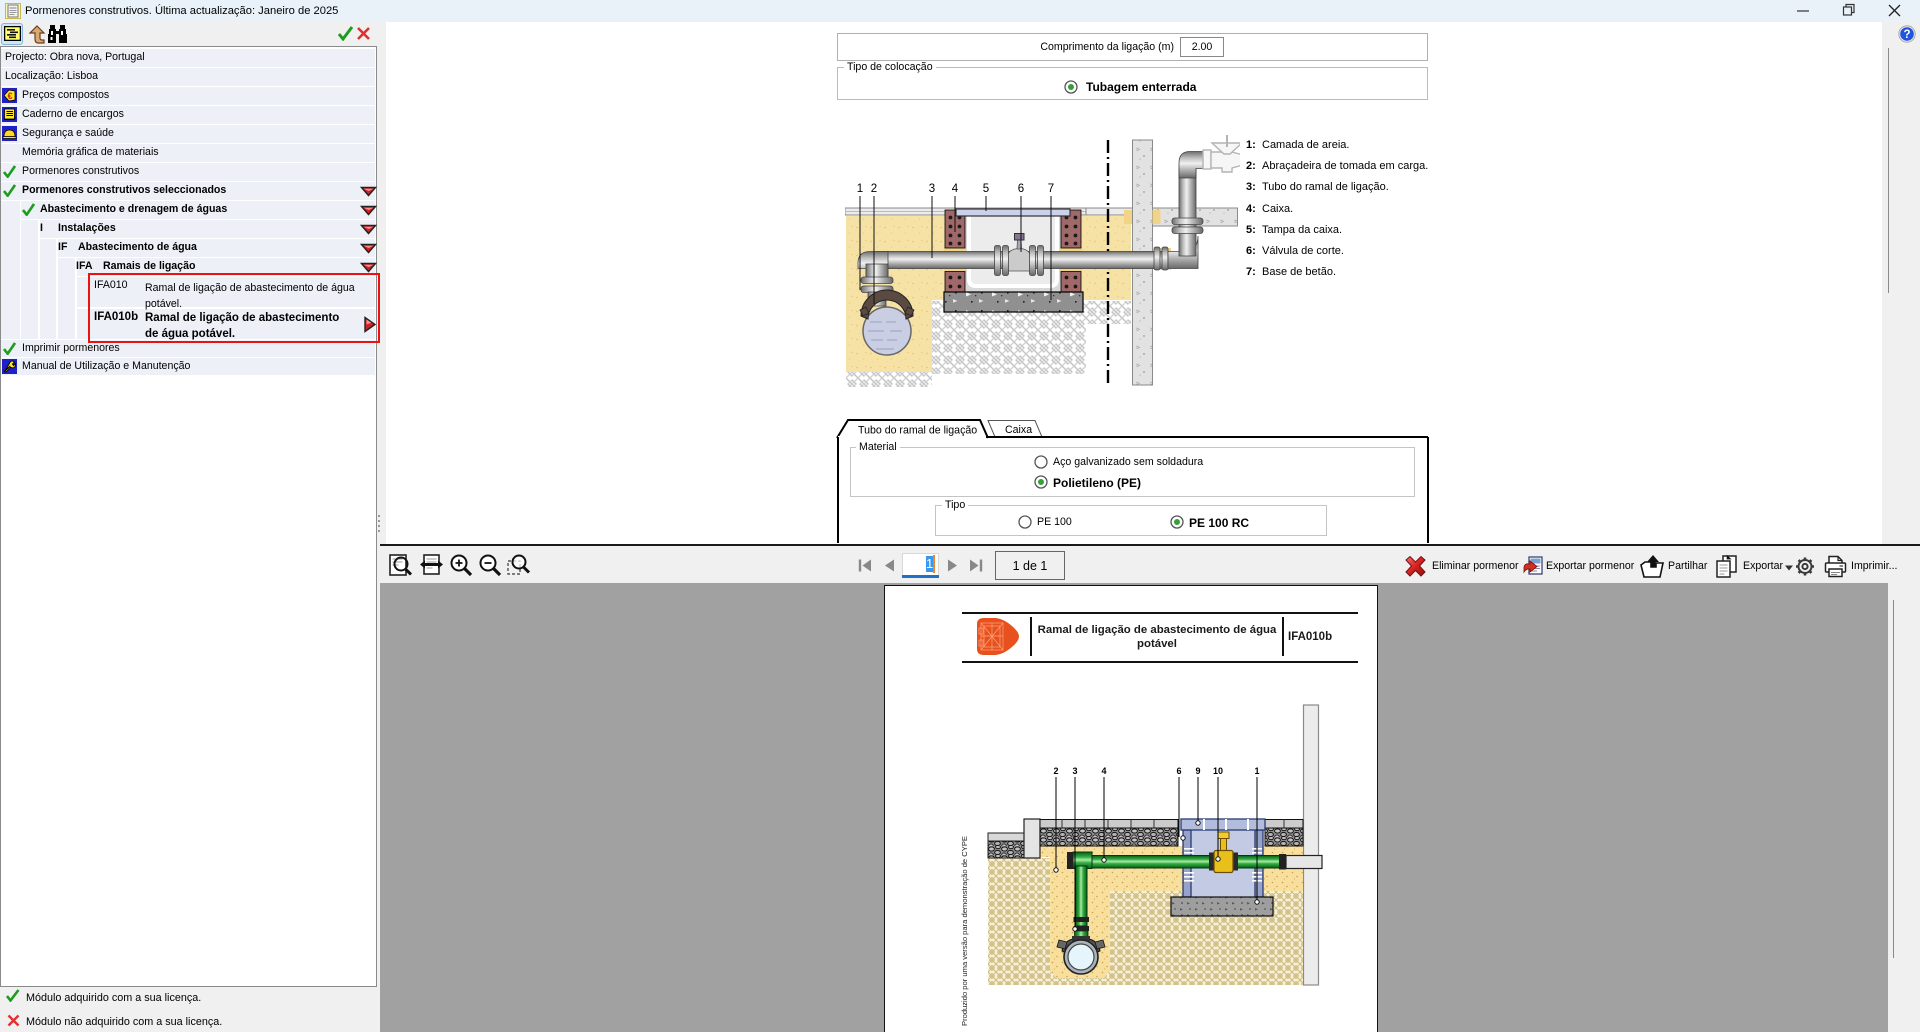 This screenshot has height=1032, width=1920. What do you see at coordinates (917, 431) in the screenshot?
I see `svg-text: Tubo do ramal de ligação` at bounding box center [917, 431].